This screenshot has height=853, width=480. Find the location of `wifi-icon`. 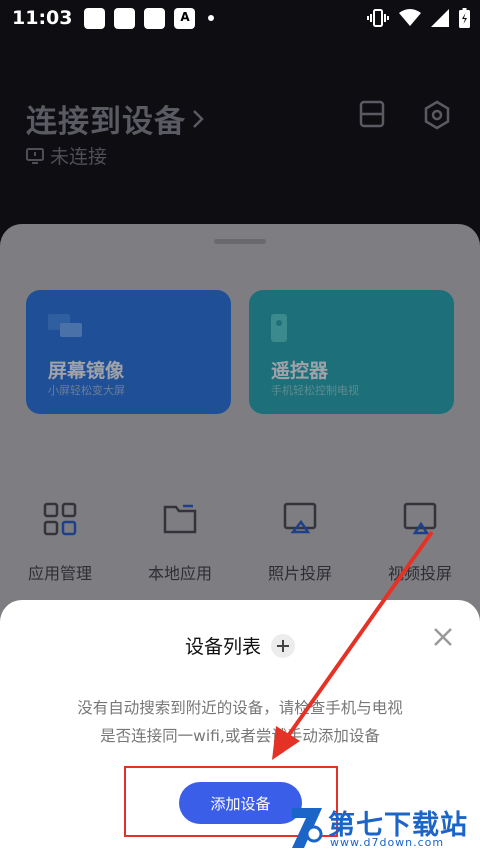

wifi-icon is located at coordinates (410, 17).